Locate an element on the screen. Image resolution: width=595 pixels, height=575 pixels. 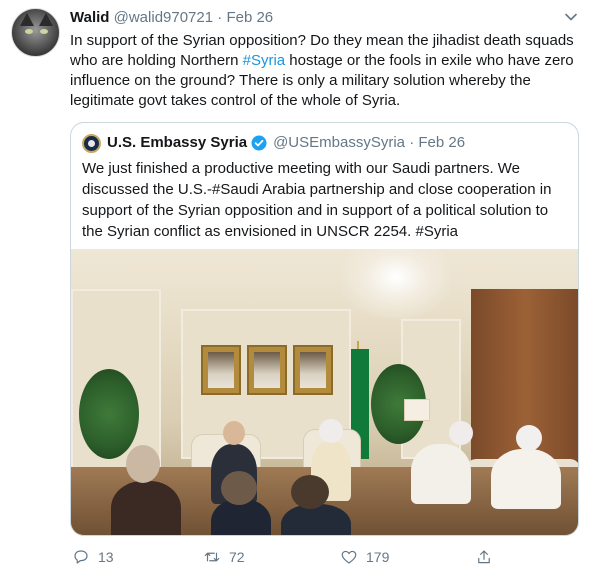
user-handle: @walid970721 is located at coordinates (163, 17).